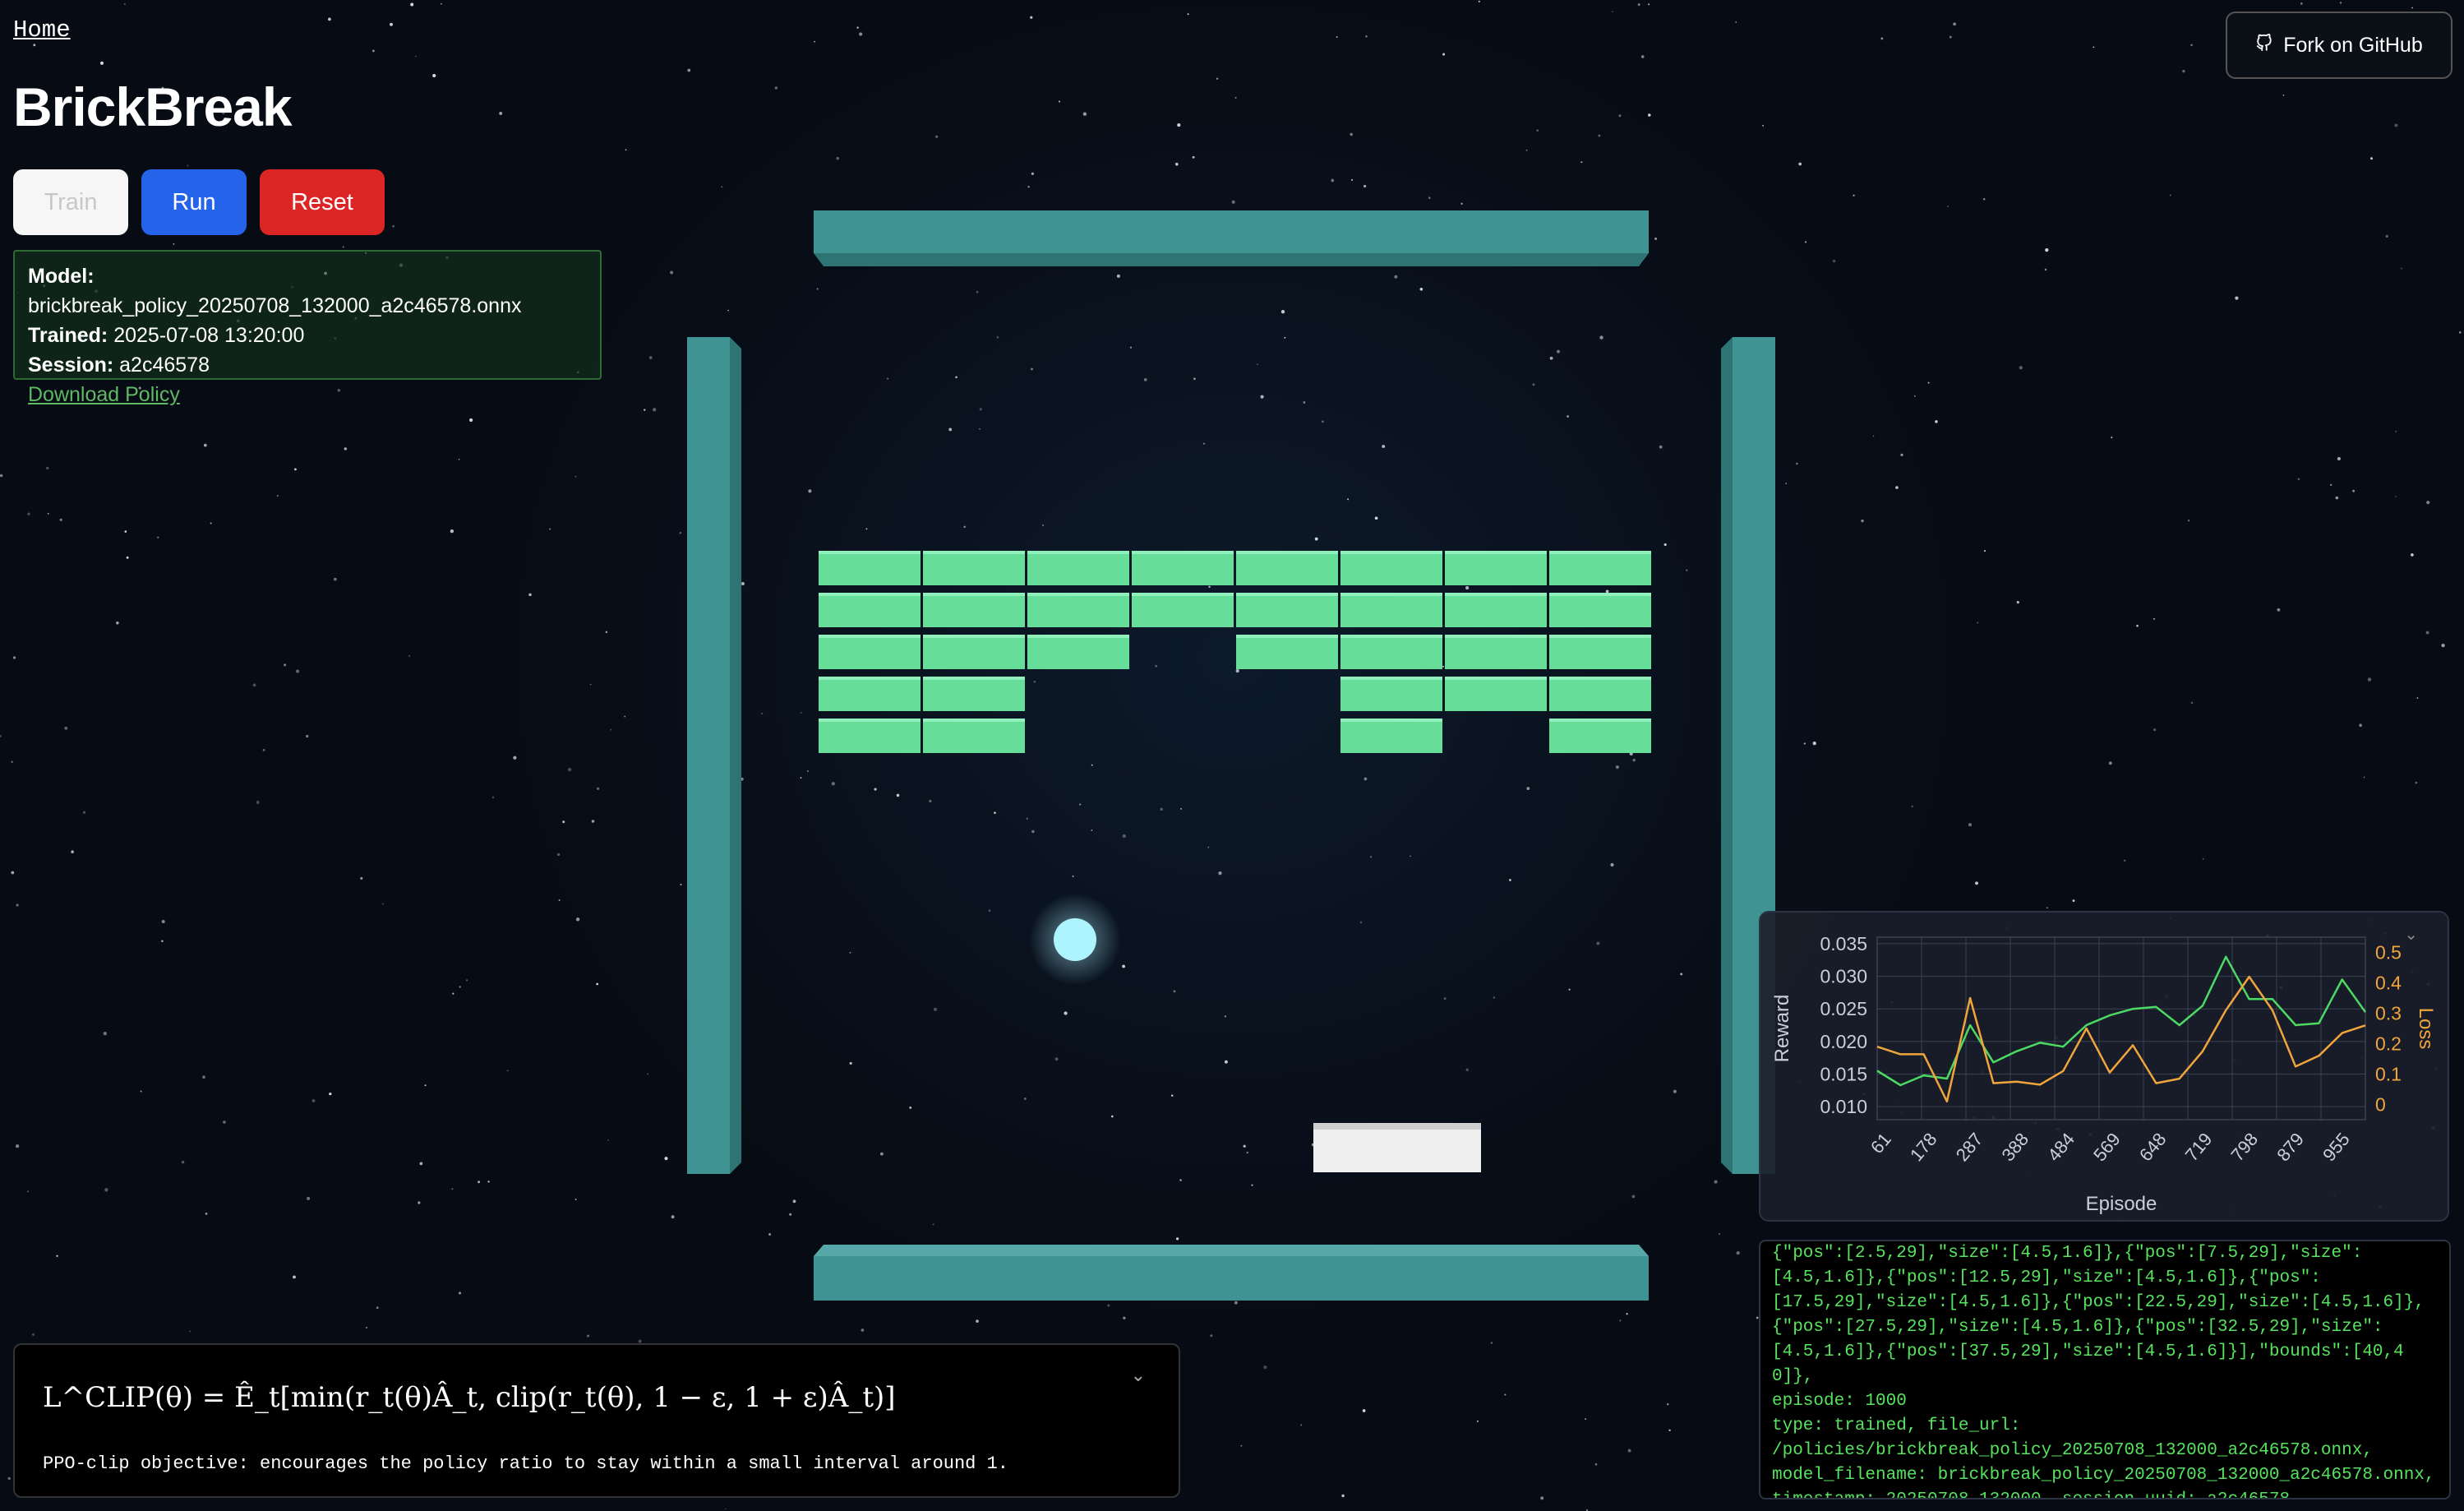 This screenshot has width=2464, height=1511. I want to click on y-left-tick-label: 0.010, so click(1844, 1106).